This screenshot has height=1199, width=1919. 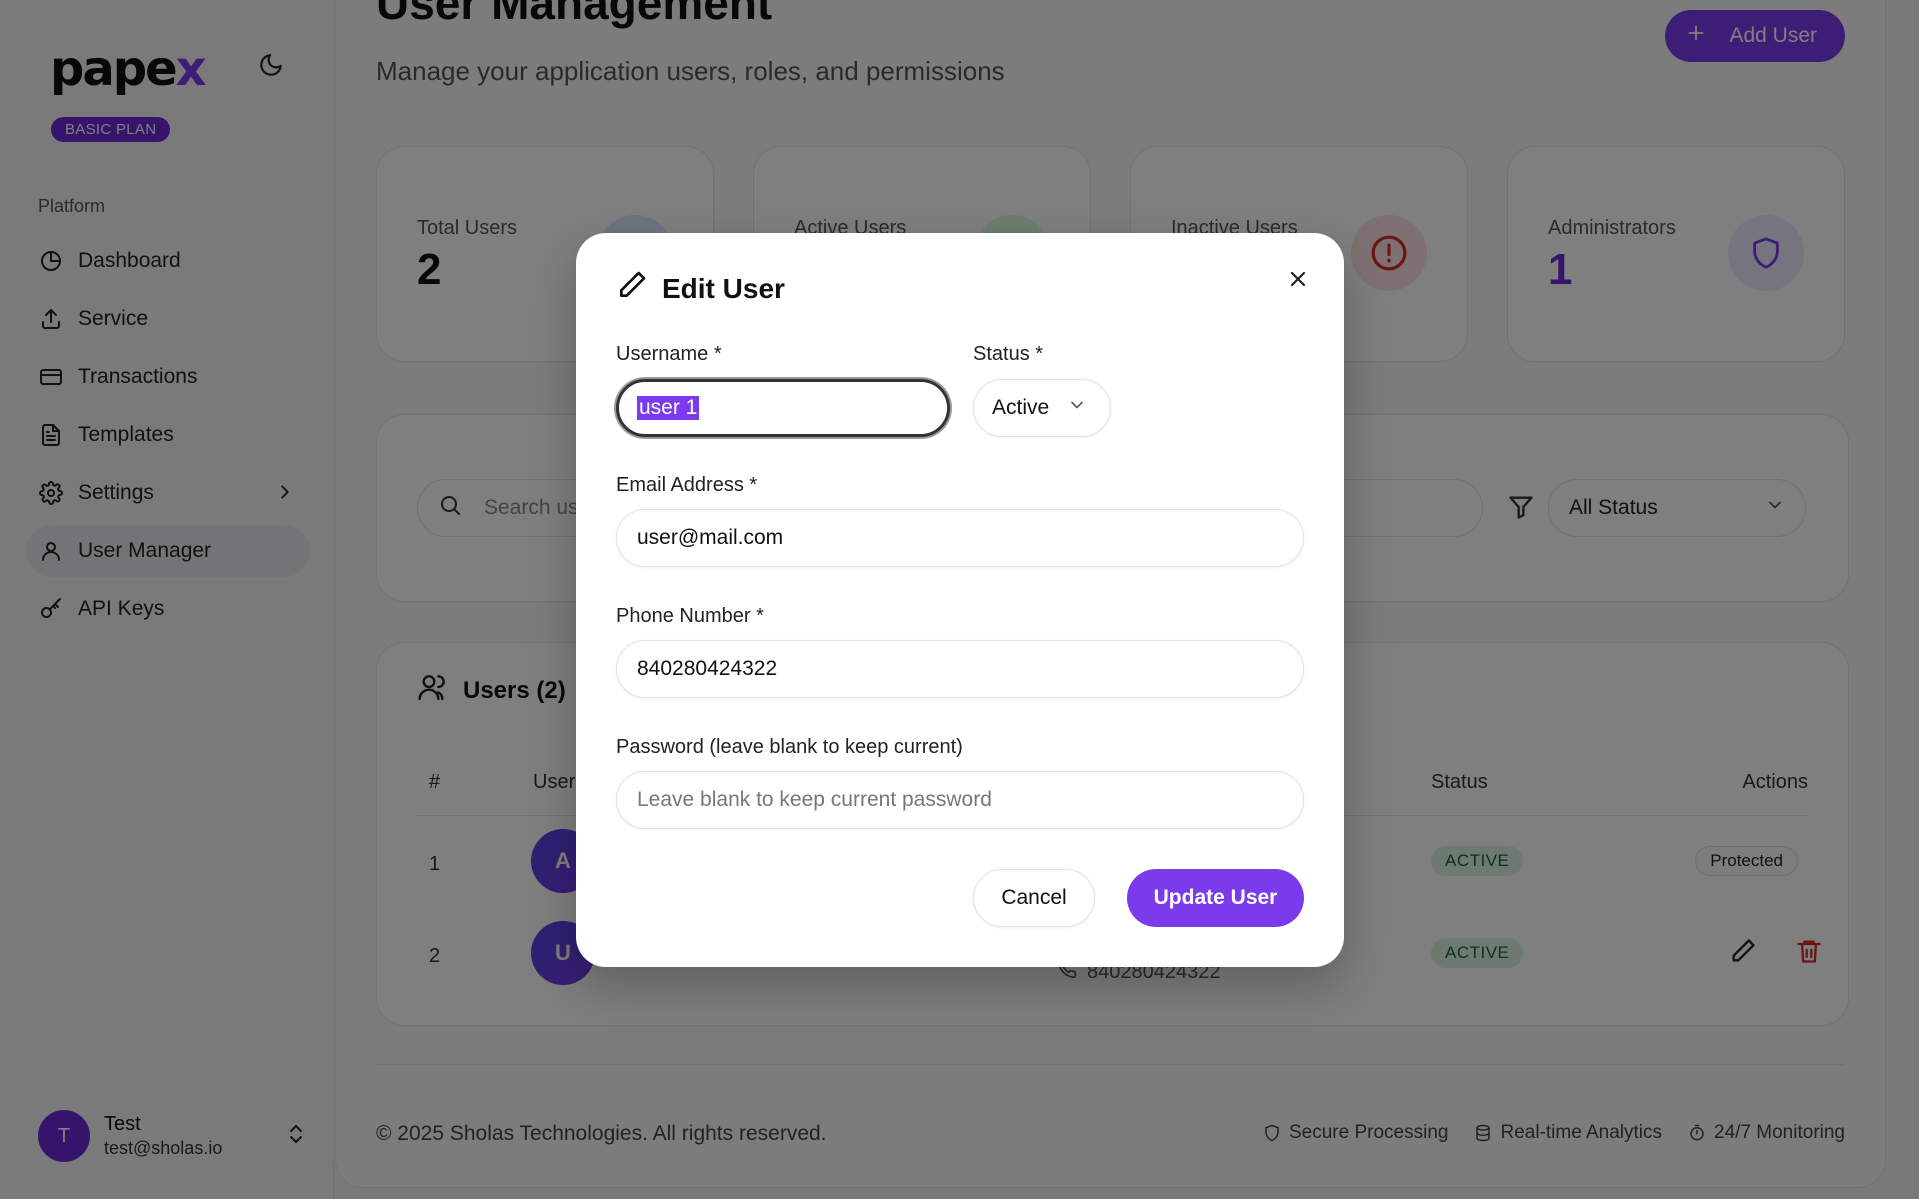 I want to click on password-field, so click(x=960, y=800).